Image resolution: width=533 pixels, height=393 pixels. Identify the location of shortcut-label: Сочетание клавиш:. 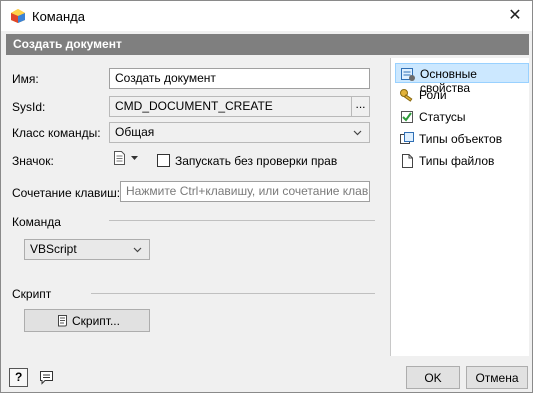
(66, 193).